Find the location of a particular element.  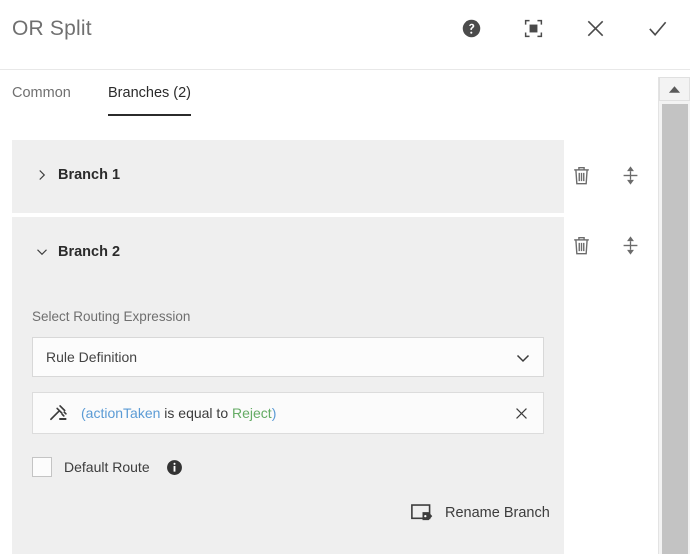

help-button is located at coordinates (471, 28).